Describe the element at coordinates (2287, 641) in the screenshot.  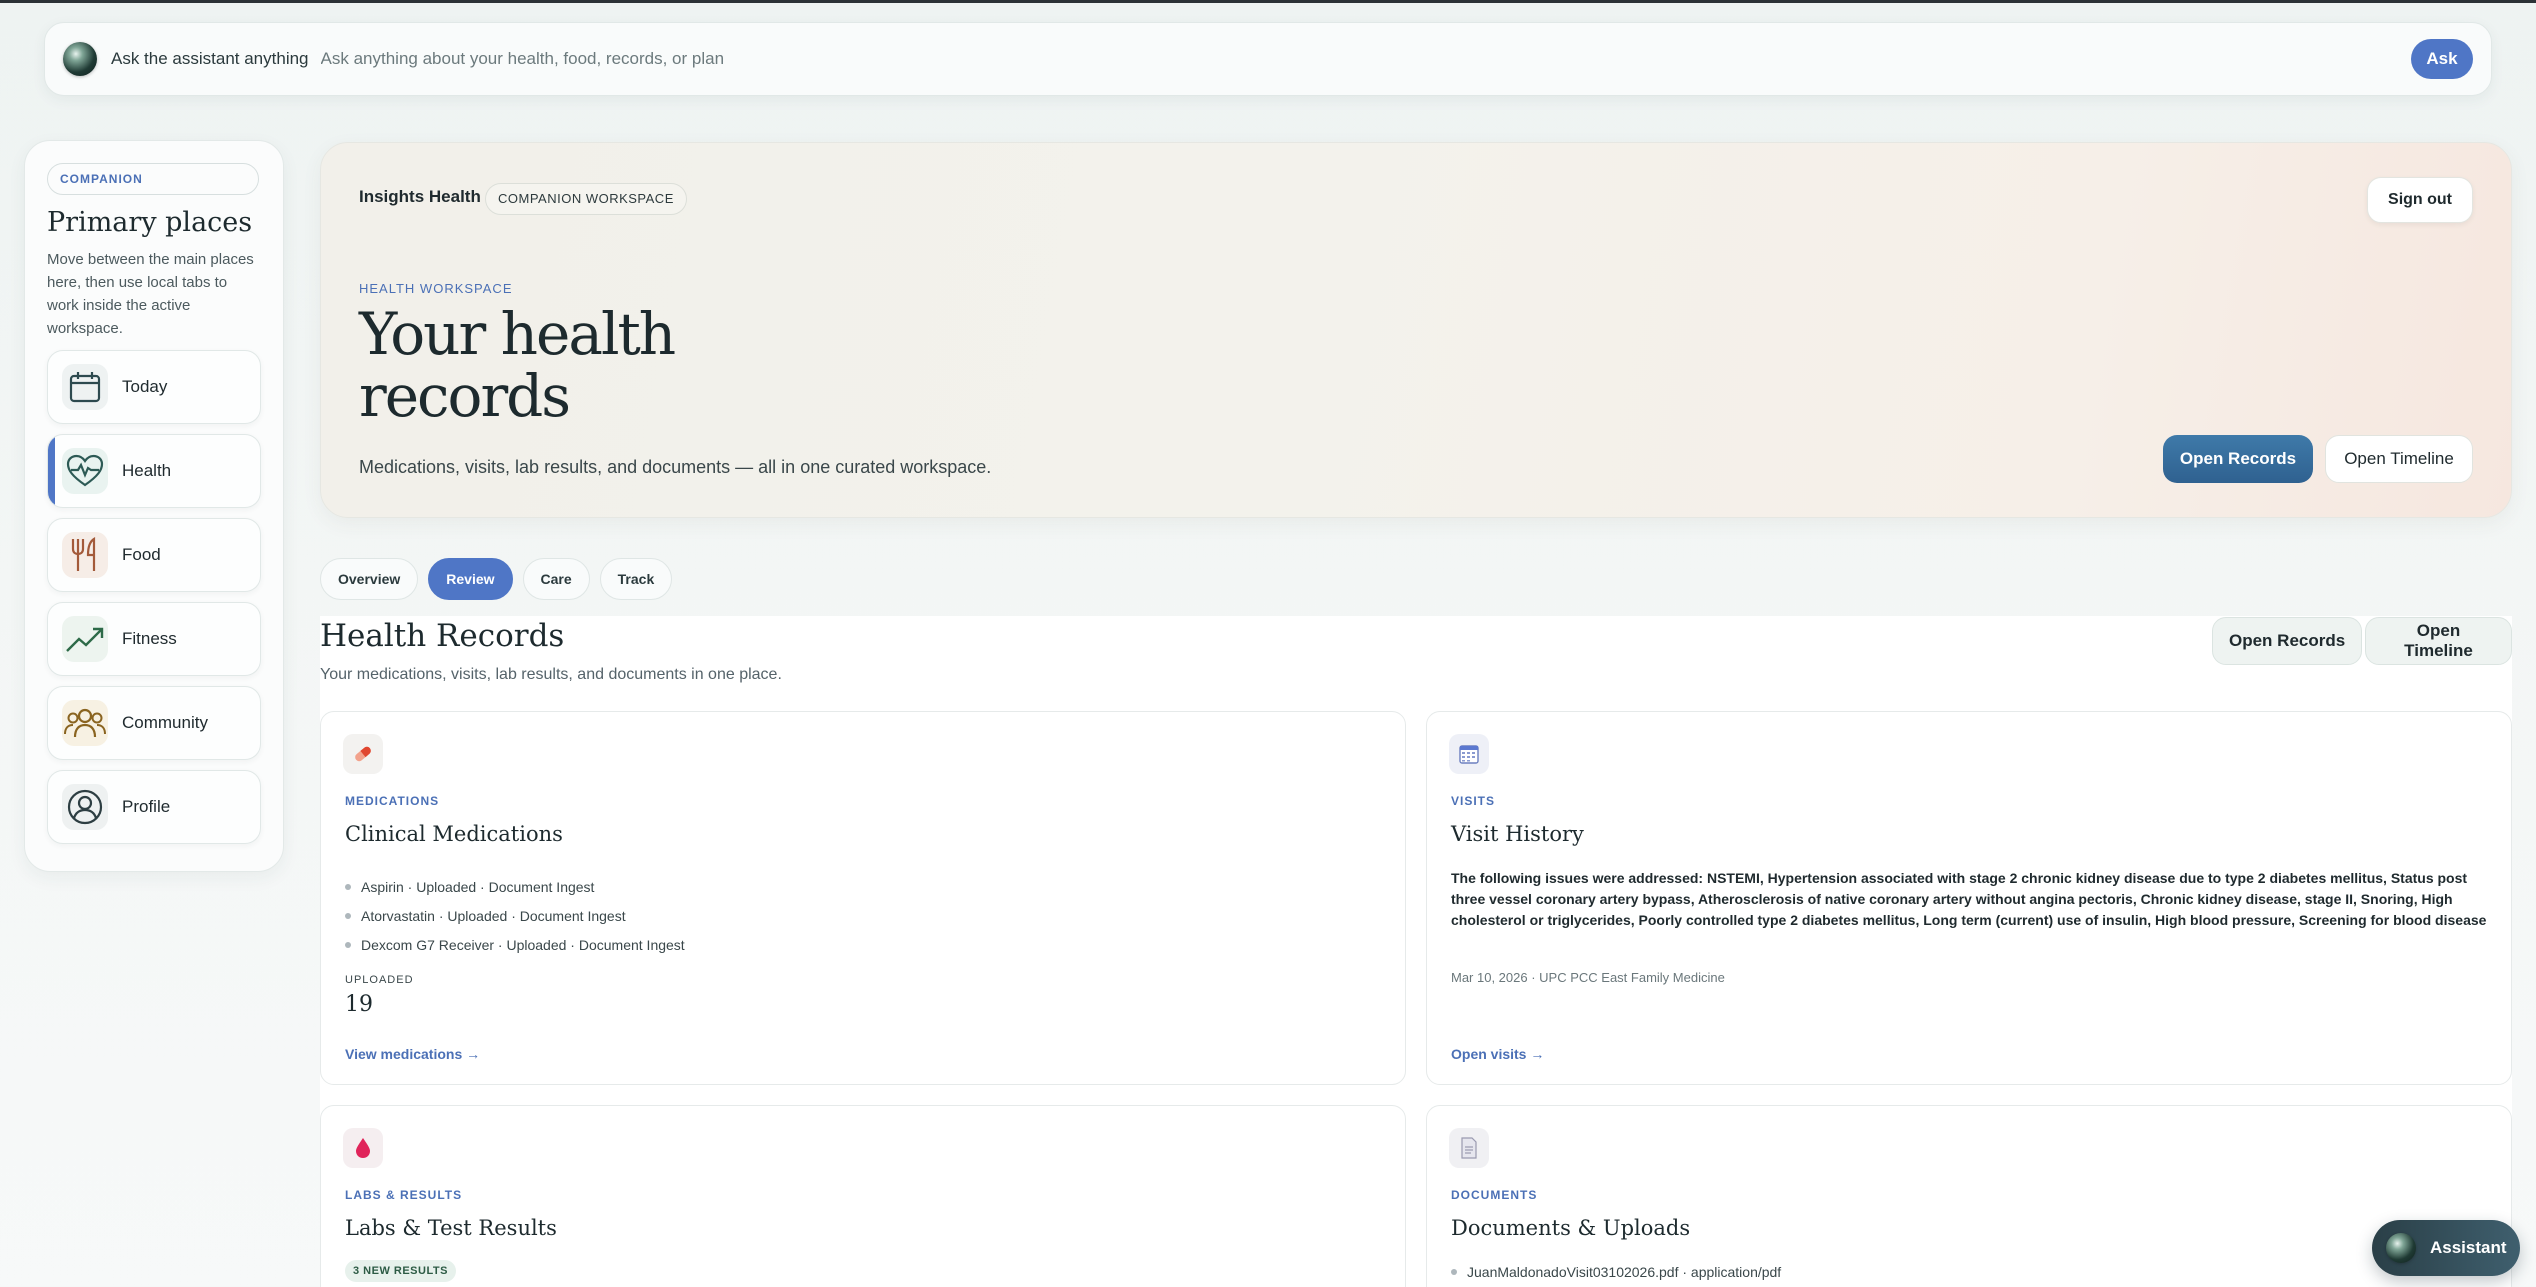
I see `section-open-records-button: Open Records` at that location.